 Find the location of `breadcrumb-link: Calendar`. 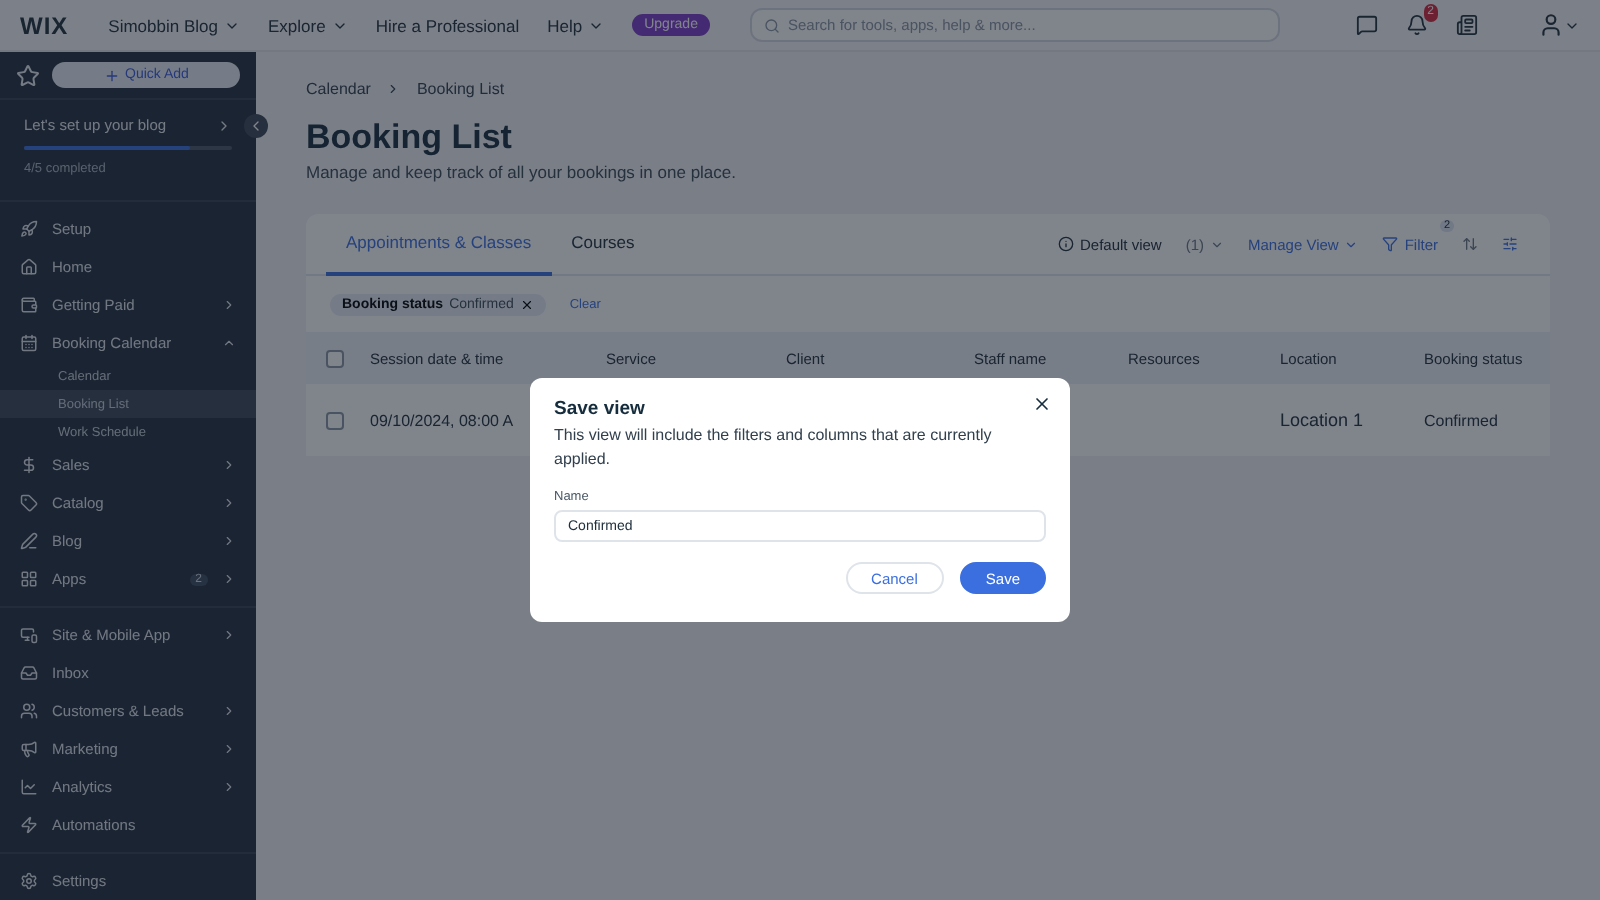

breadcrumb-link: Calendar is located at coordinates (338, 89).